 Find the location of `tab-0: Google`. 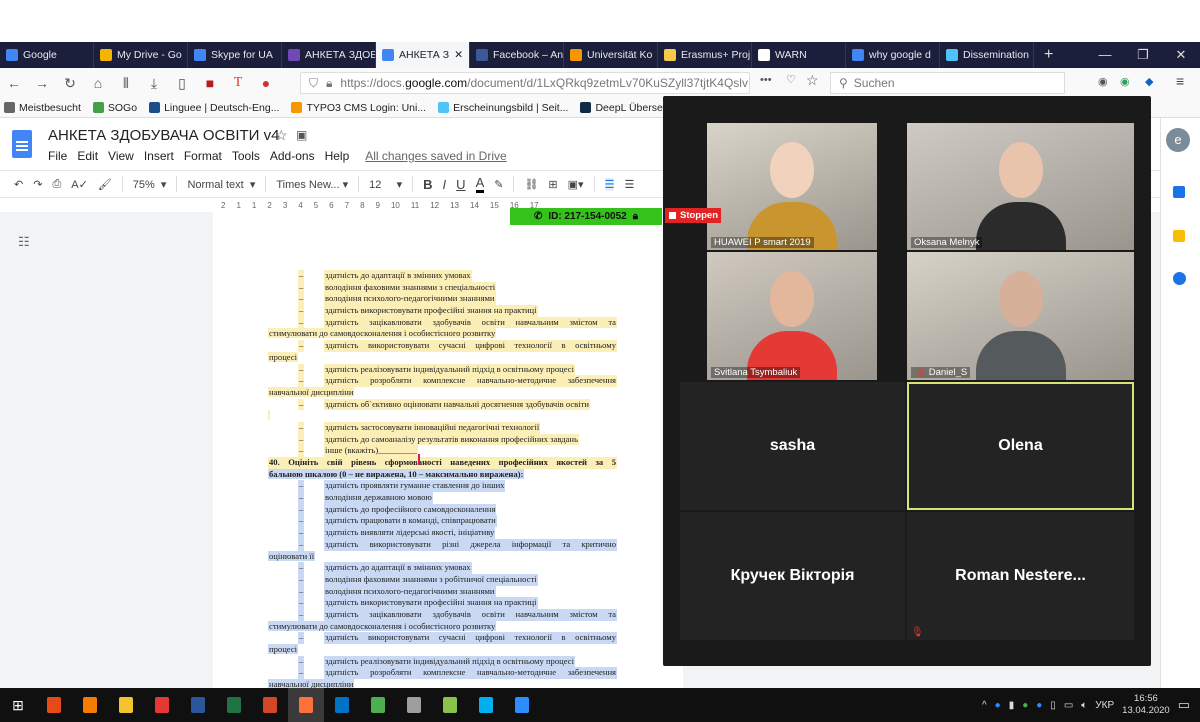

tab-0: Google is located at coordinates (47, 55).